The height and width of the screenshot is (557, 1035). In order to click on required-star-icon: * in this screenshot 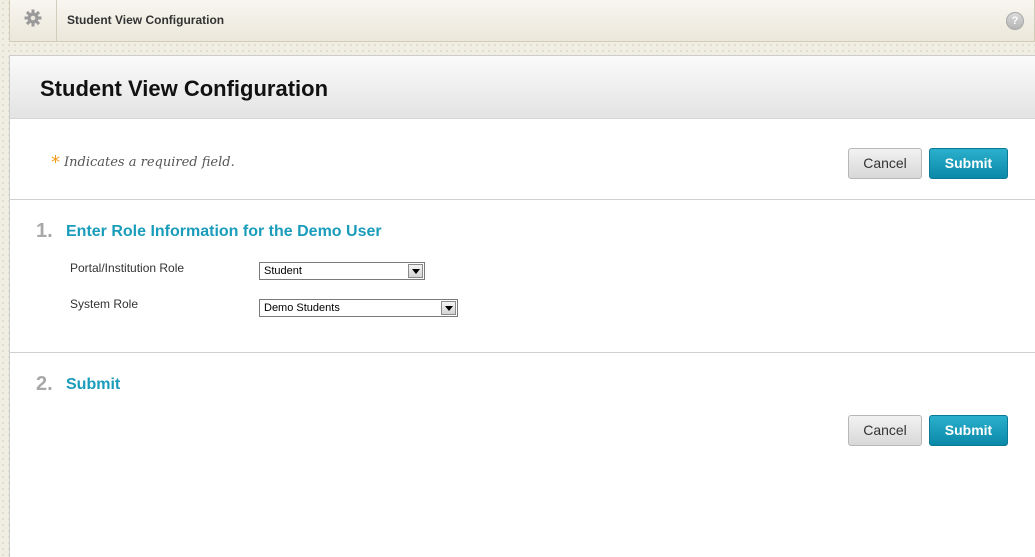, I will do `click(55, 162)`.